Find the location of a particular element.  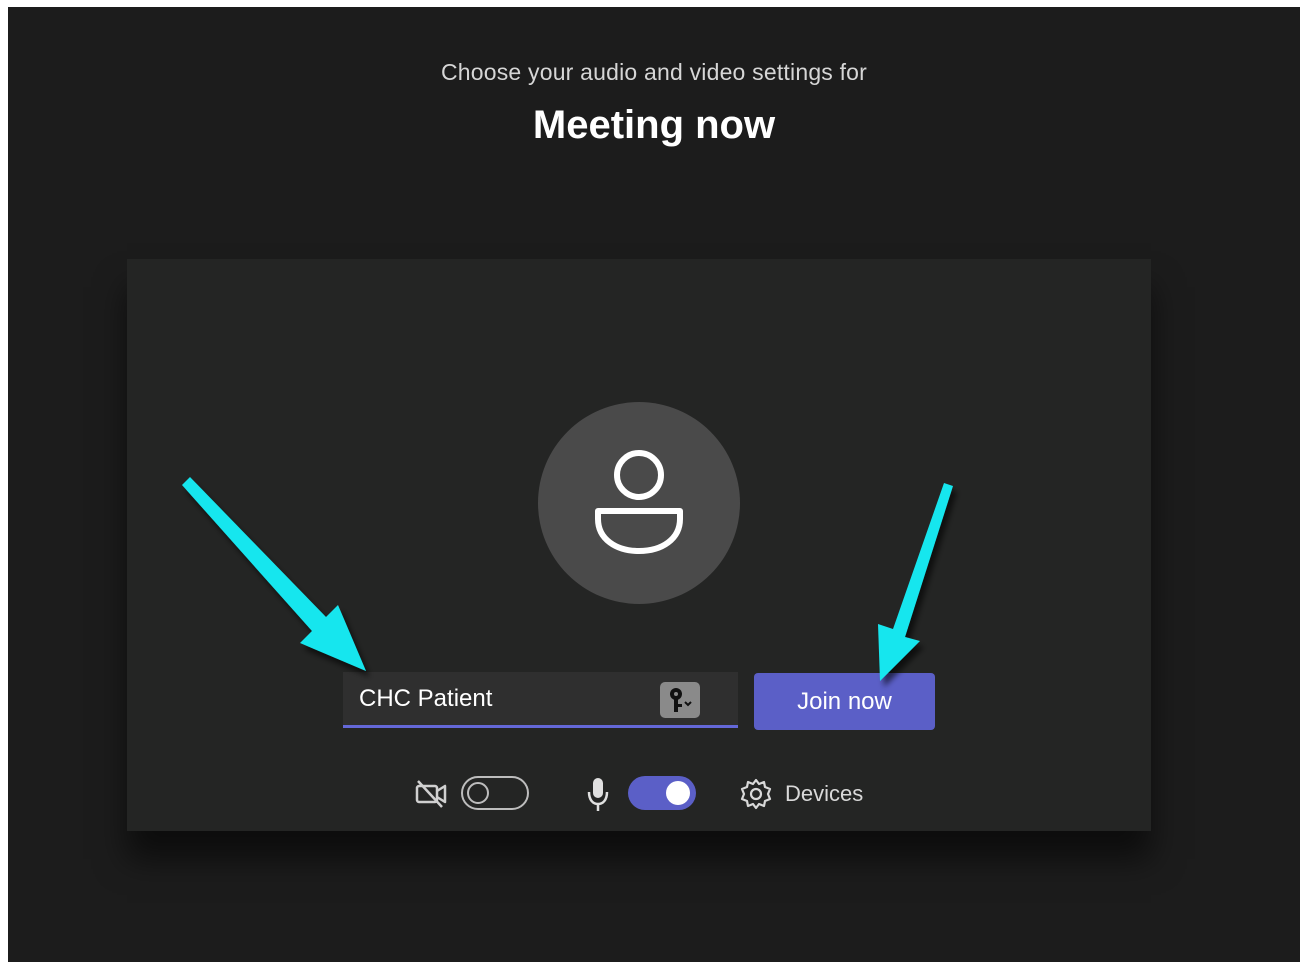

page-subtitle: Choose your audio and video settings for is located at coordinates (654, 72).